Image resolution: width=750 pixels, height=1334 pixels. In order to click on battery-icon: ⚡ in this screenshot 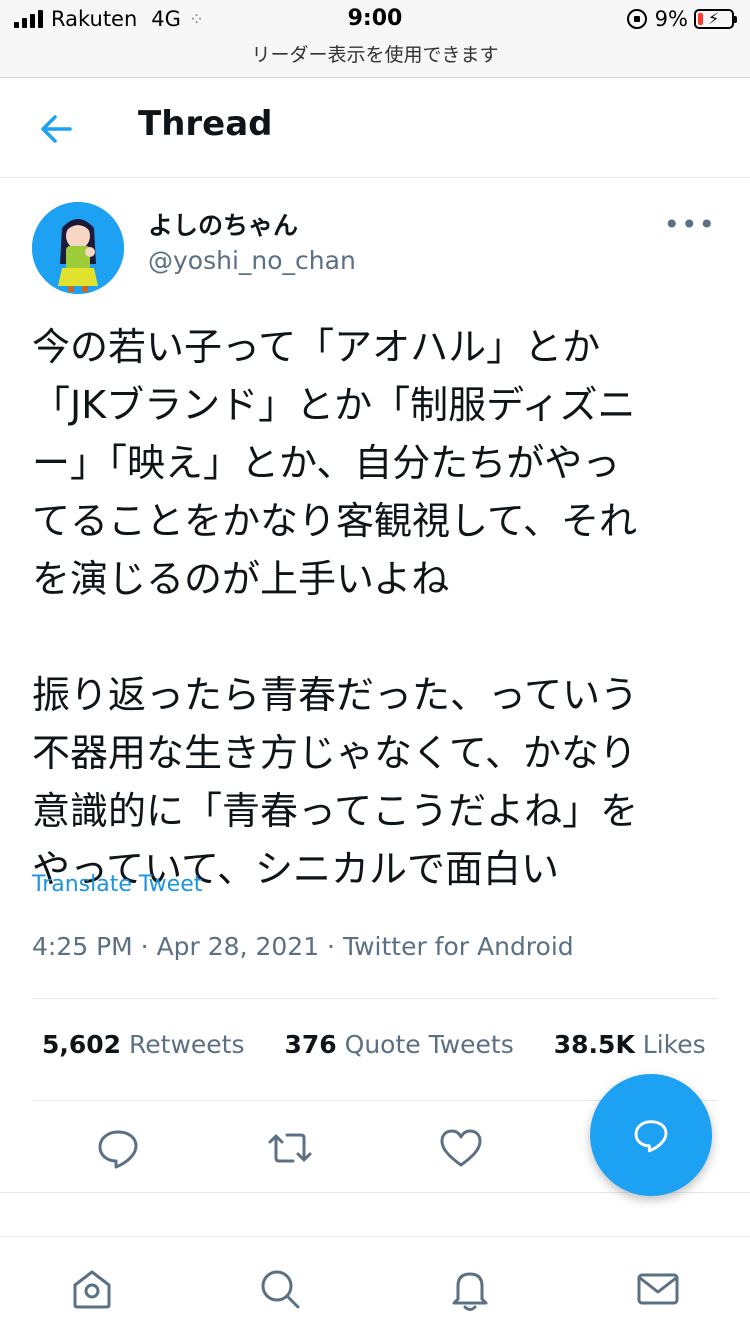, I will do `click(715, 19)`.